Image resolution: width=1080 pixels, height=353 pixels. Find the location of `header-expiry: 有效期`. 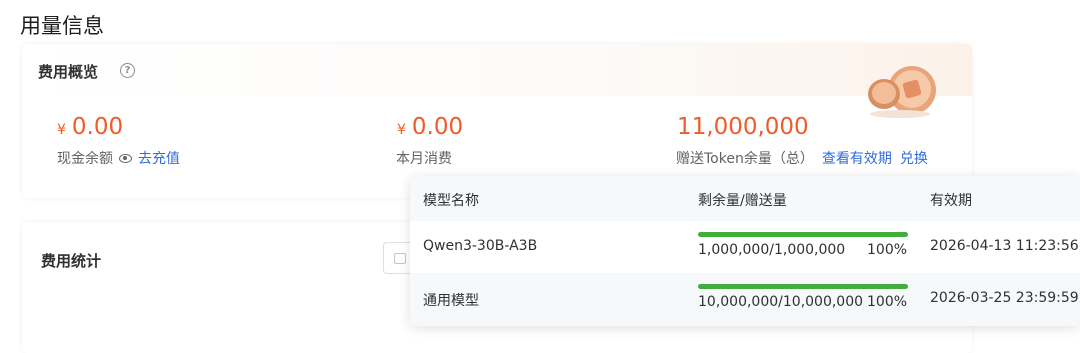

header-expiry: 有效期 is located at coordinates (951, 201).